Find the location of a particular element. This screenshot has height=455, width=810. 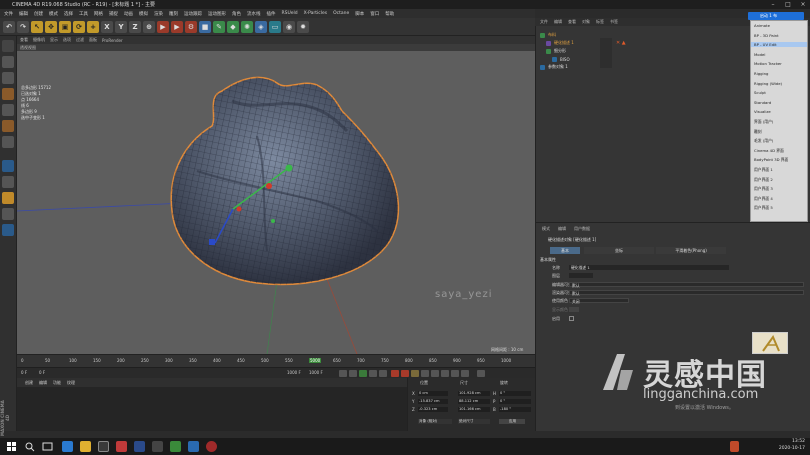

object-row: 细分形 is located at coordinates (556, 51).